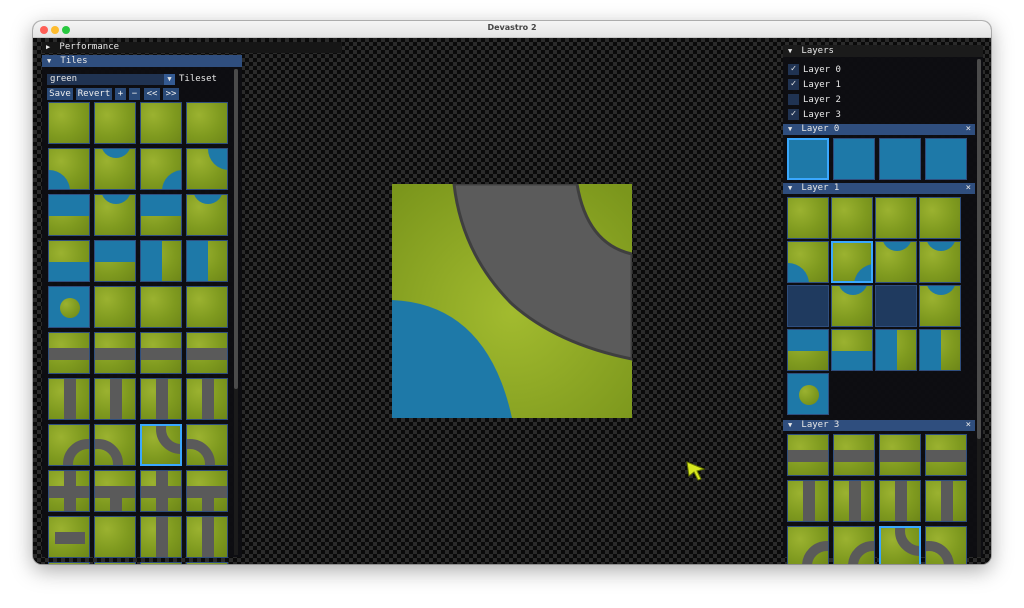 The image size is (1024, 608). I want to click on tiles-scrollbar-thumb, so click(236, 229).